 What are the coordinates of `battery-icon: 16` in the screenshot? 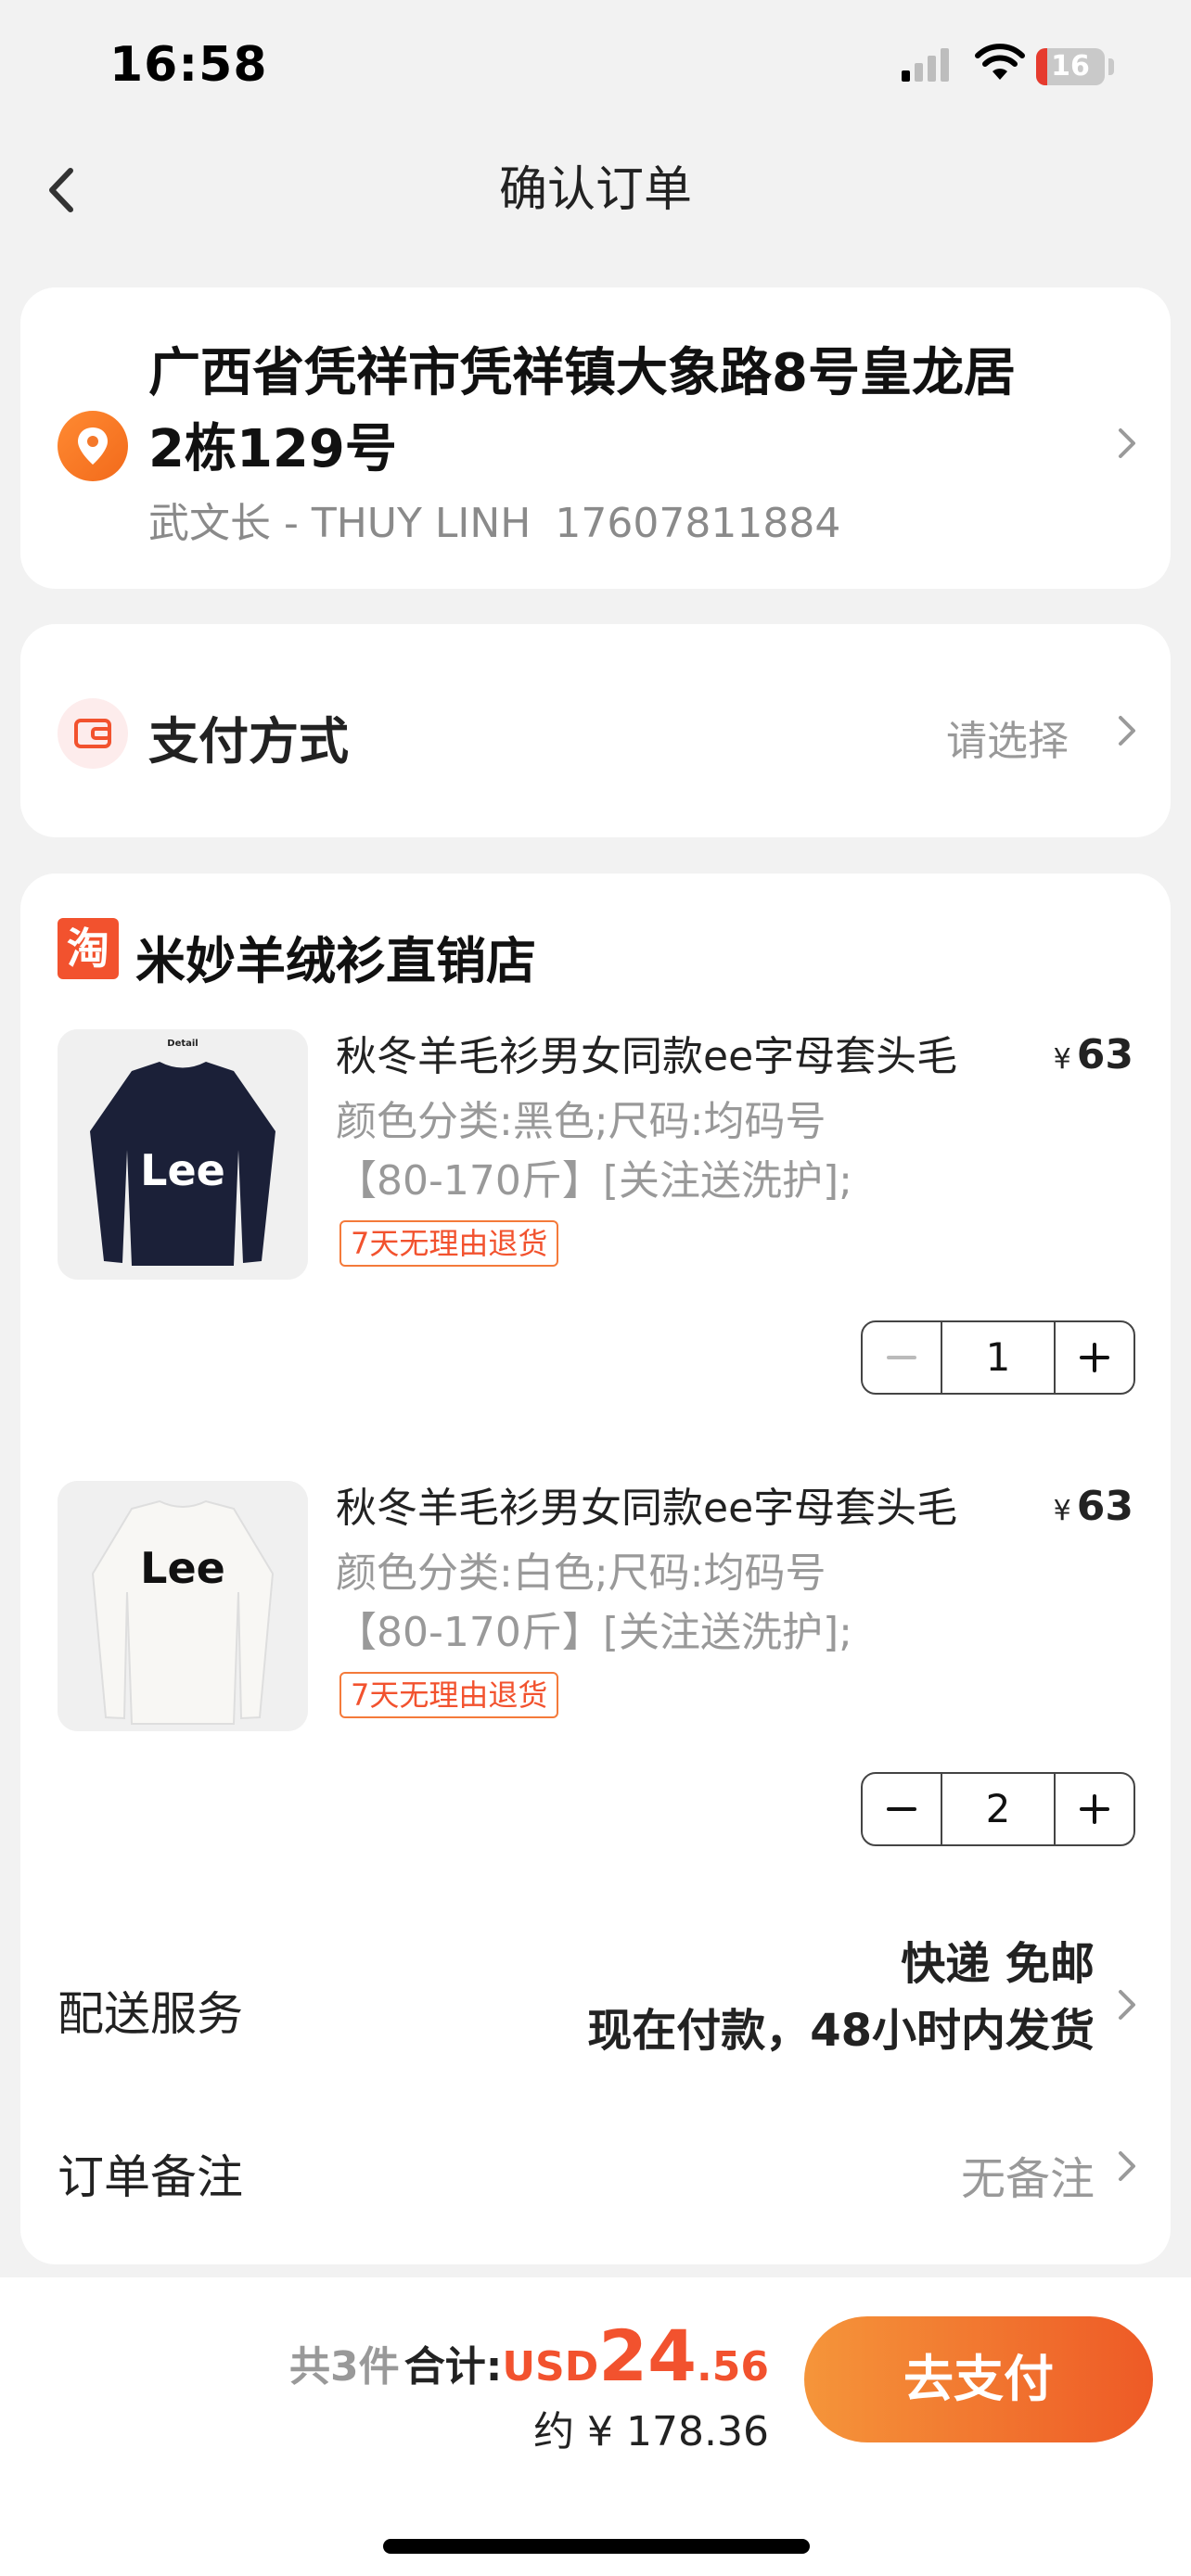 It's located at (1070, 66).